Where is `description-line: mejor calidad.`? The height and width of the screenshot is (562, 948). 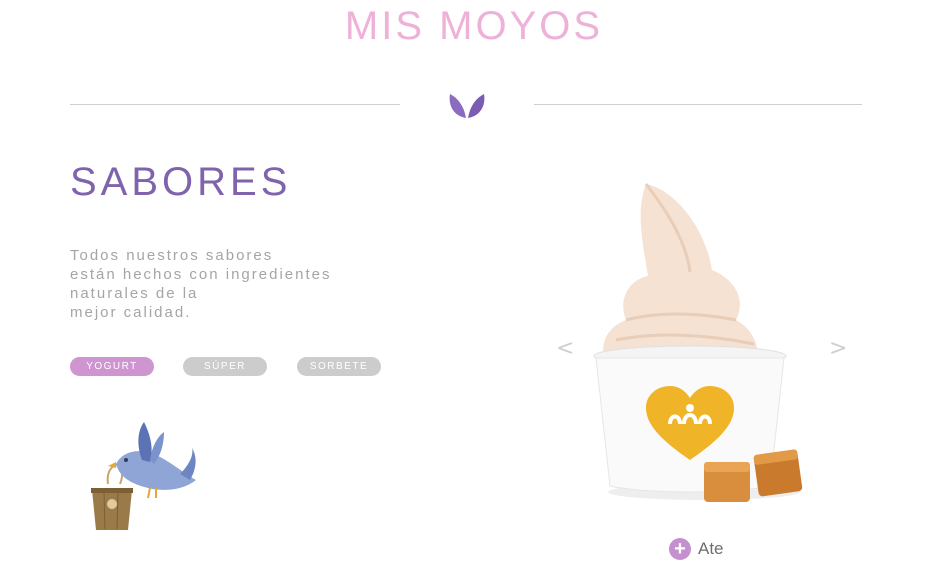
description-line: mejor calidad. is located at coordinates (131, 312).